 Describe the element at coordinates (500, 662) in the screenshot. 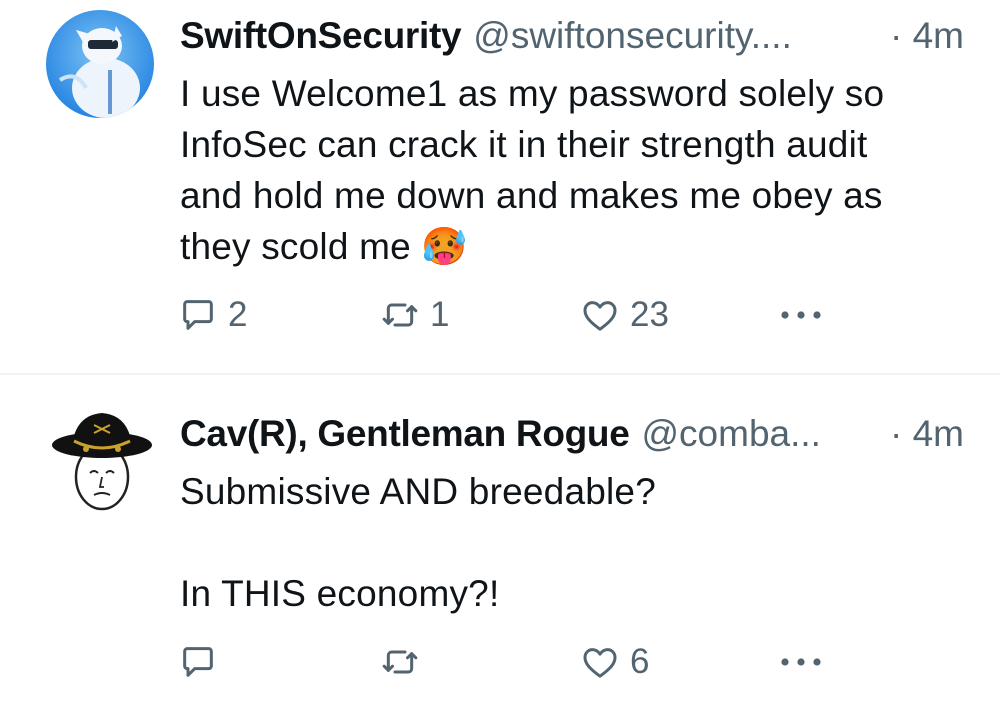

I see `tweet-actions: 6` at that location.